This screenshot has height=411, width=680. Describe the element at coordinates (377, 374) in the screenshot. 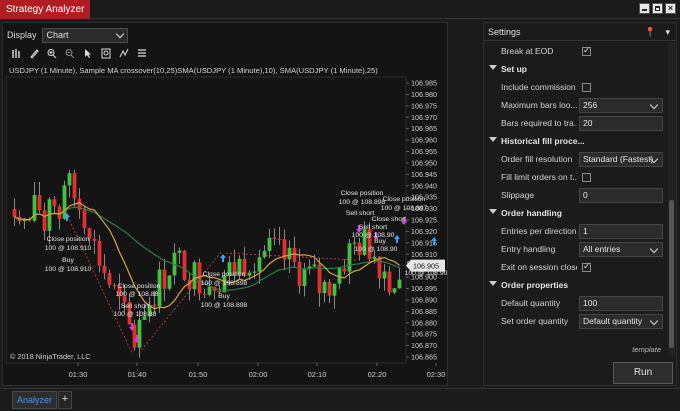

I see `time-label: 02:20` at that location.